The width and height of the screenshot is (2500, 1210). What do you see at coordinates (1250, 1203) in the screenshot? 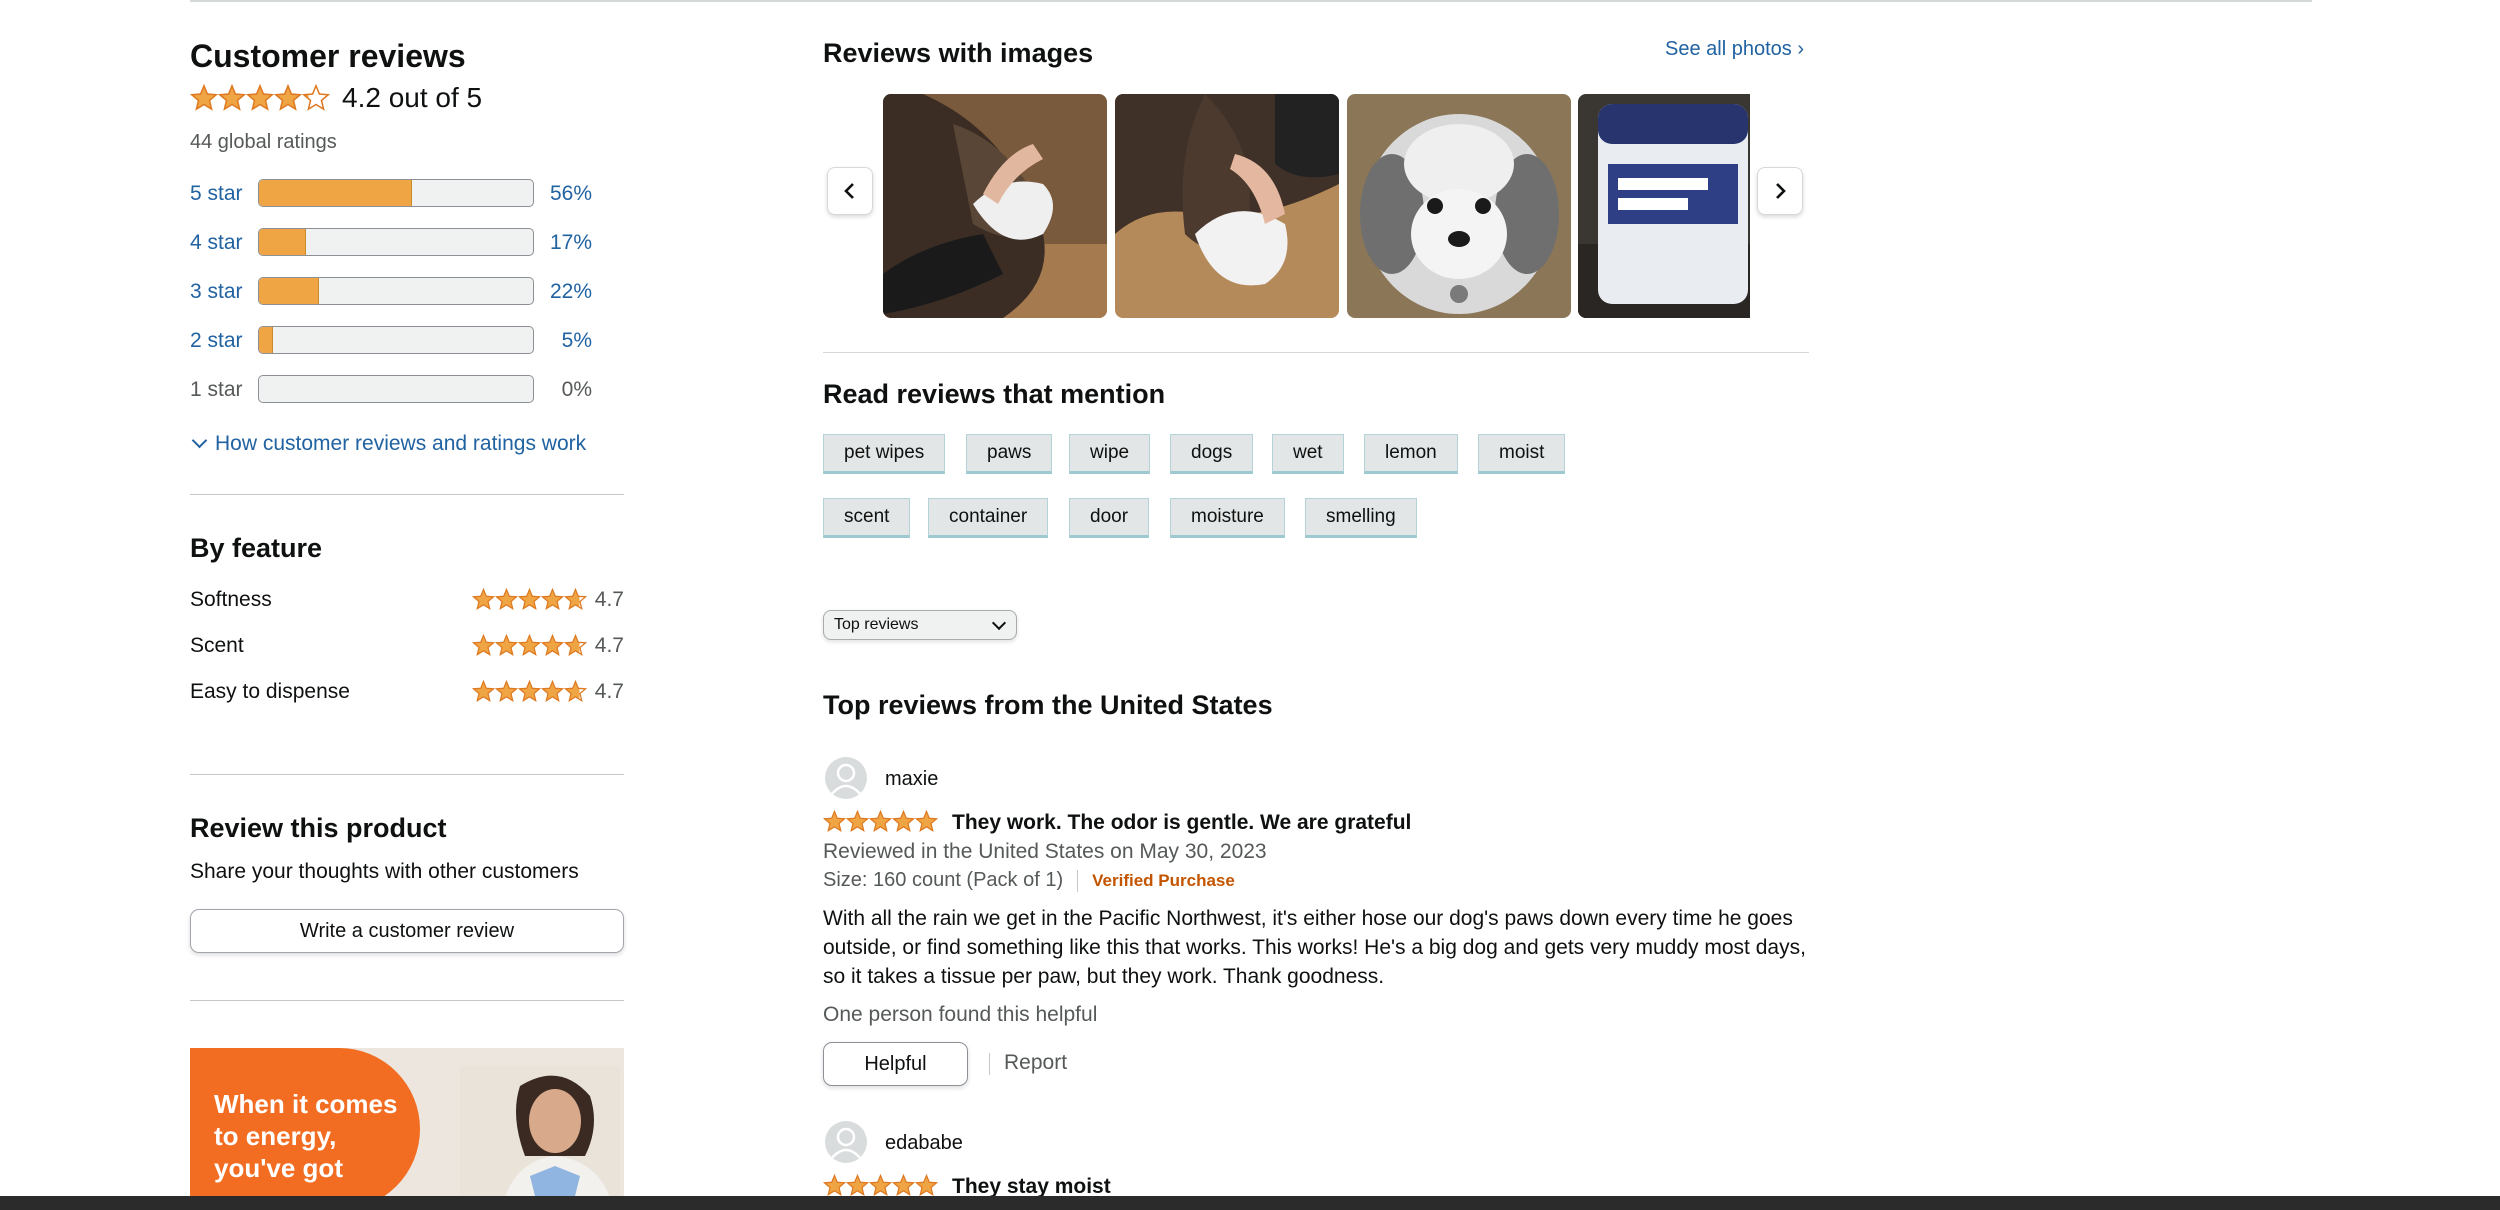
I see `window-bottom-edge` at bounding box center [1250, 1203].